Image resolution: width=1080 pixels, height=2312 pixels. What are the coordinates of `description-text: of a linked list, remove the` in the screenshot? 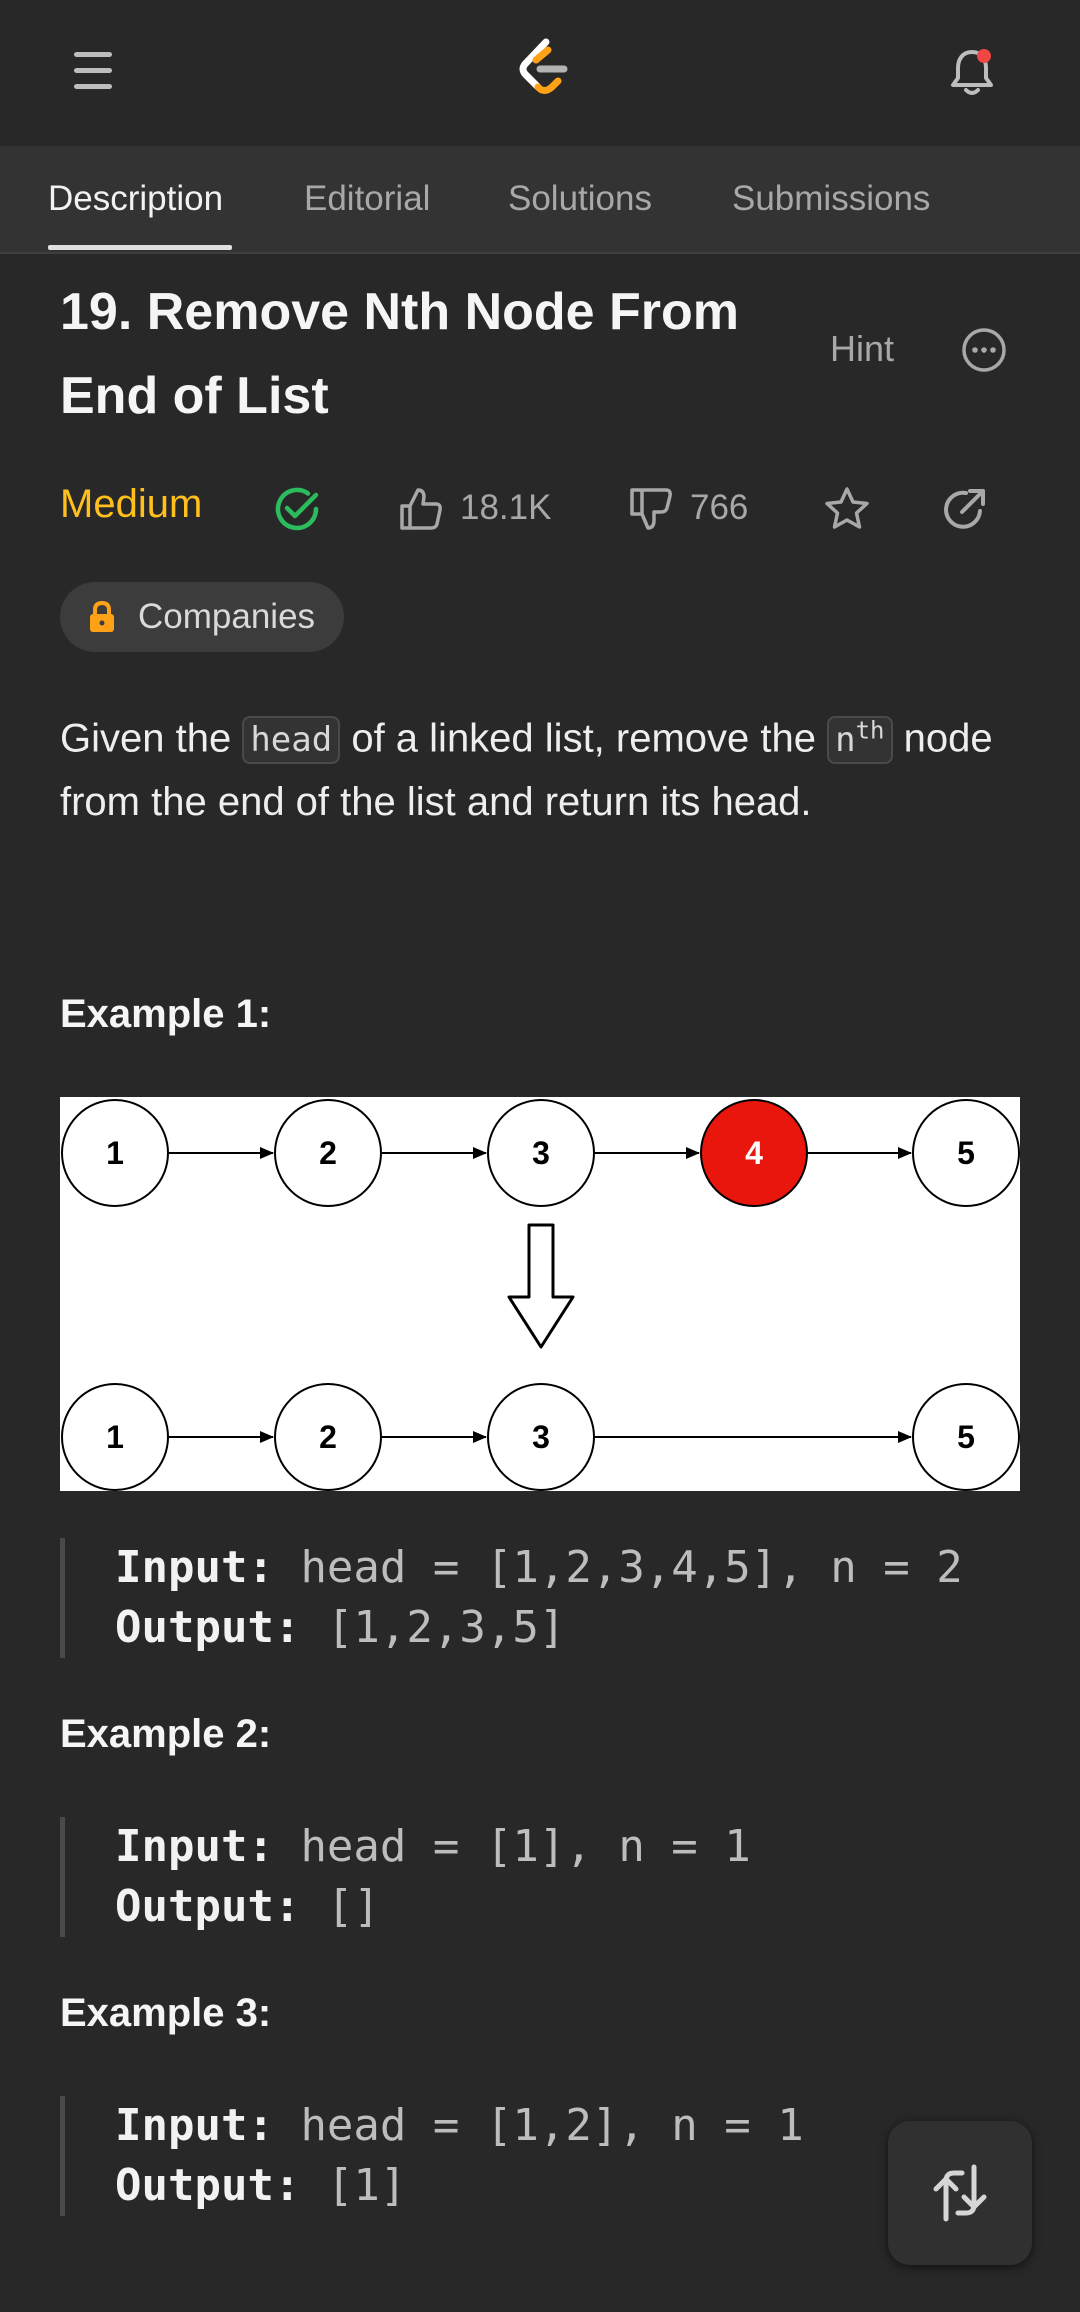 It's located at (584, 738).